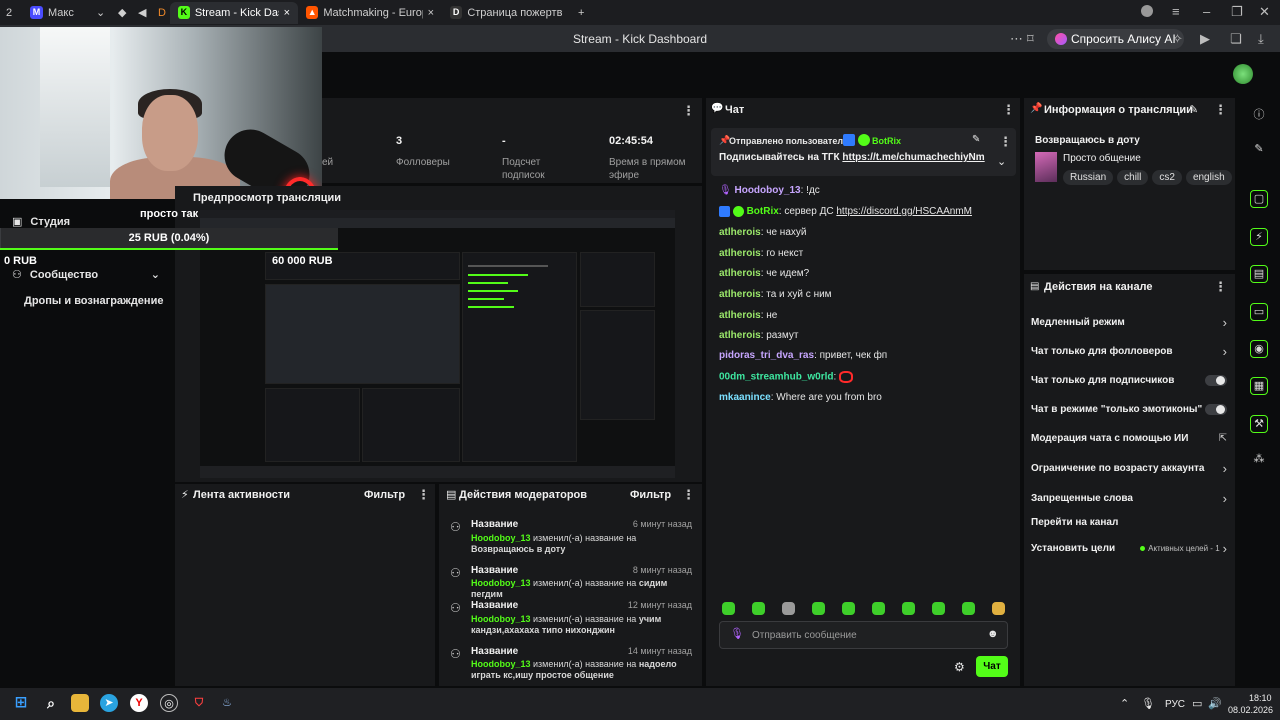 Image resolution: width=1280 pixels, height=720 pixels. What do you see at coordinates (913, 157) in the screenshot?
I see `pinned-link: https://t.me/chumachechiyNm` at bounding box center [913, 157].